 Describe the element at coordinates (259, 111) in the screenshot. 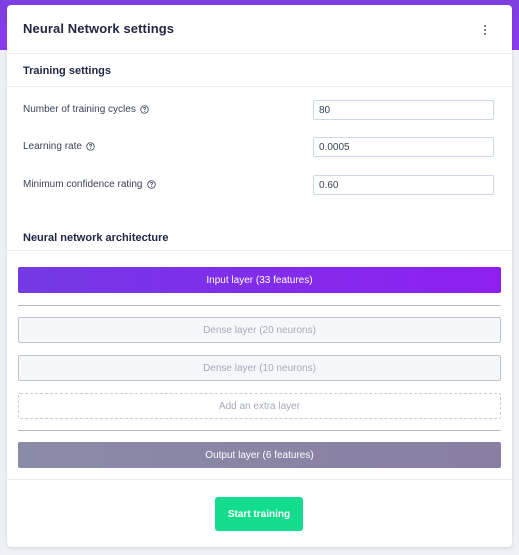

I see `field-training-cycles: Number of training cycles` at that location.